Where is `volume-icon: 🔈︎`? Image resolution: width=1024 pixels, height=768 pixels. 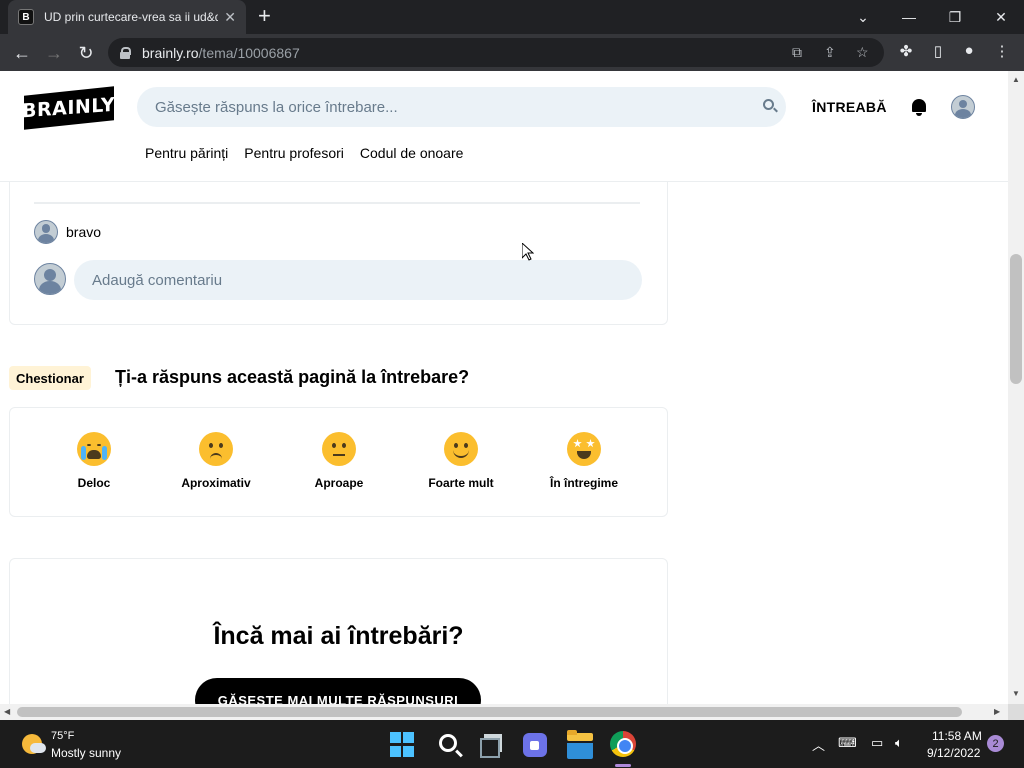 volume-icon: 🔈︎ is located at coordinates (899, 743).